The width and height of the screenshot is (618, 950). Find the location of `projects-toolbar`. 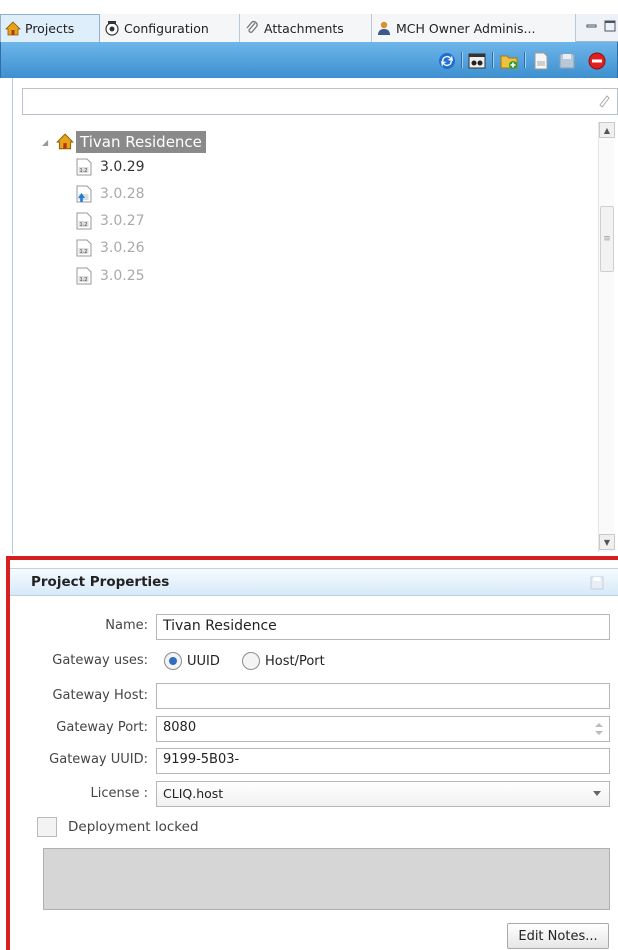

projects-toolbar is located at coordinates (309, 60).